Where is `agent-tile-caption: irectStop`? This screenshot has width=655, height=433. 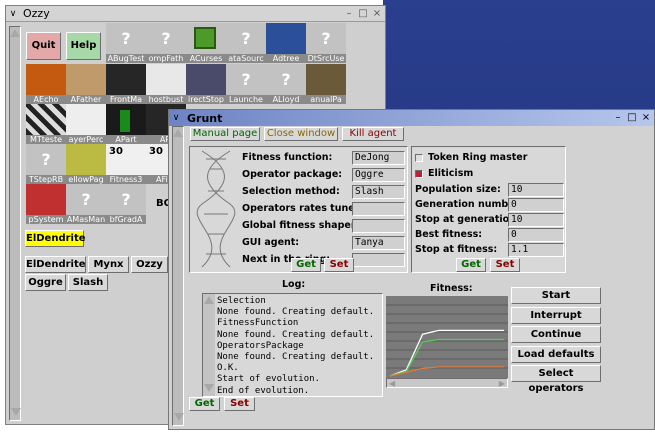
agent-tile-caption: irectStop is located at coordinates (206, 99).